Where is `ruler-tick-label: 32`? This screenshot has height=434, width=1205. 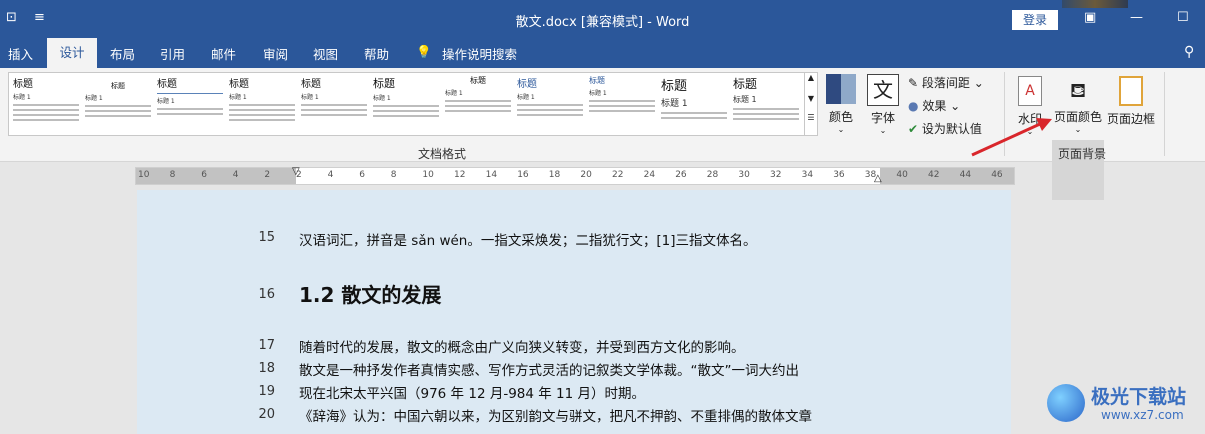
ruler-tick-label: 32 is located at coordinates (776, 175).